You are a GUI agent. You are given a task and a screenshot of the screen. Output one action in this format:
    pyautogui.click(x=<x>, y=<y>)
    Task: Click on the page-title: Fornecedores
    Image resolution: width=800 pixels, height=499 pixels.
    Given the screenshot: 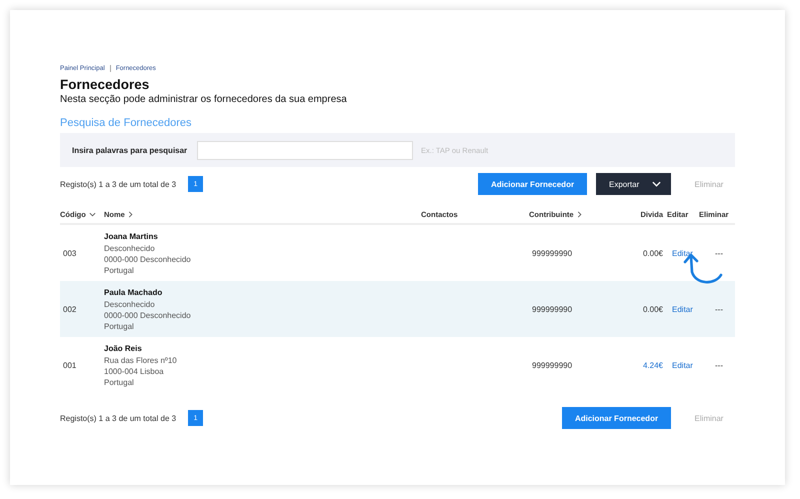 What is the action you would take?
    pyautogui.click(x=105, y=84)
    